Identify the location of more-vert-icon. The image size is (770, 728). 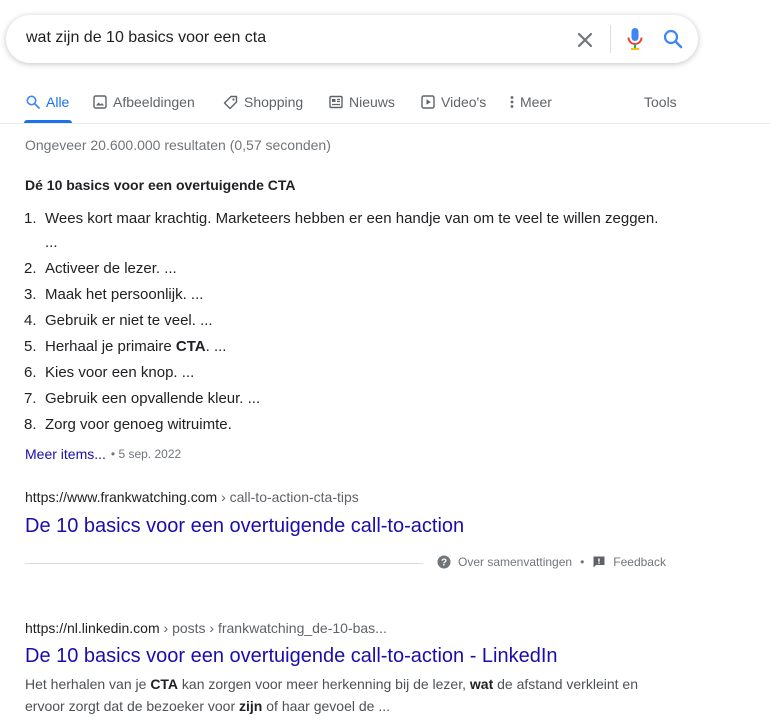
(512, 102).